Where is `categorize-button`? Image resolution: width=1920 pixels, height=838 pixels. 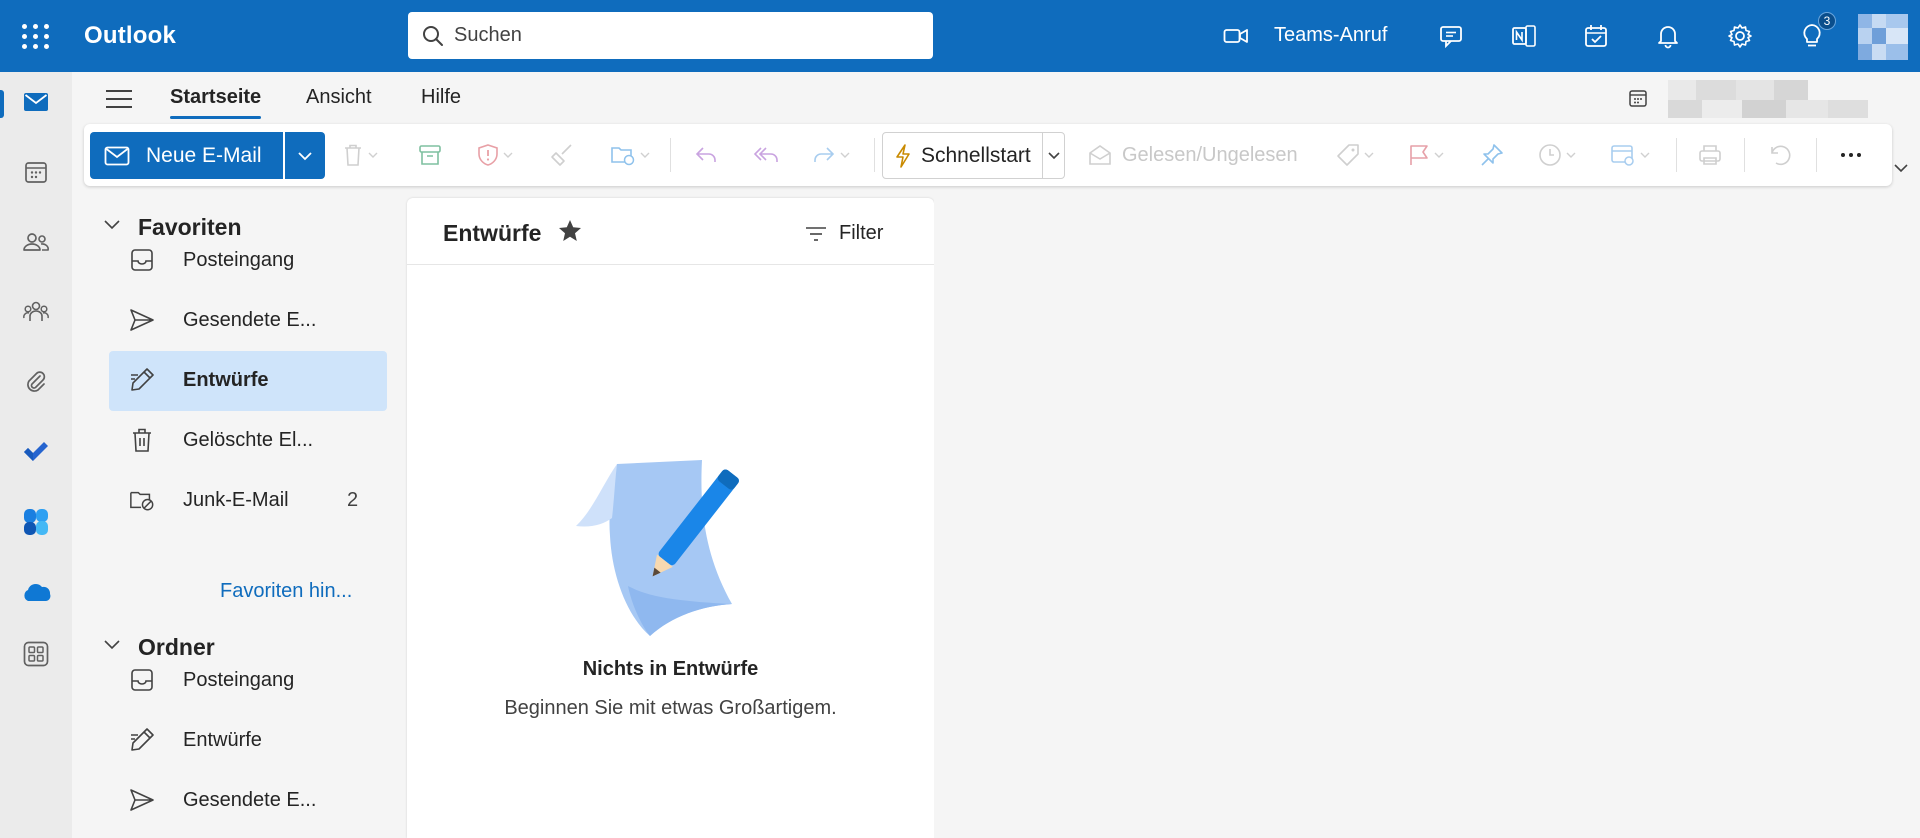
categorize-button is located at coordinates (1355, 155).